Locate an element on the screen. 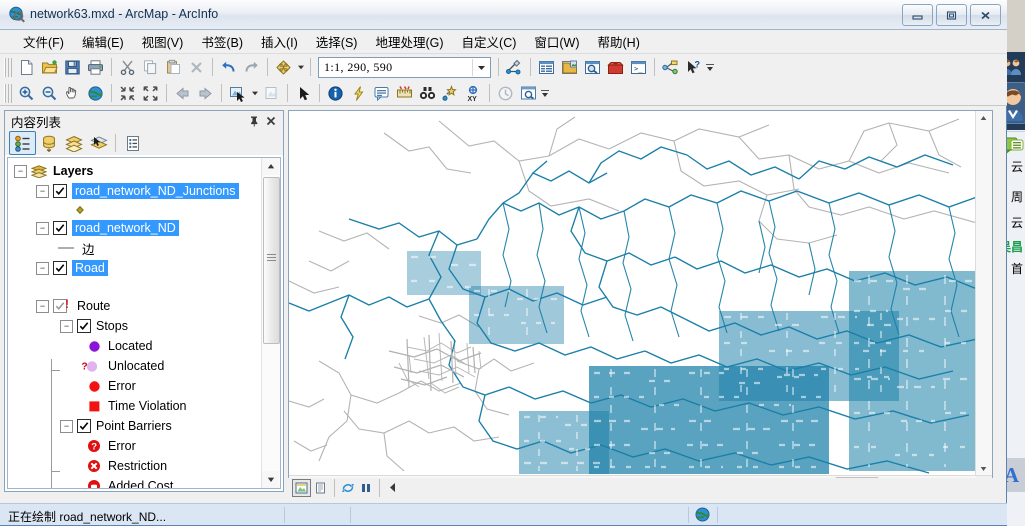 This screenshot has height=526, width=1025. menu-bookmarks: 书签(B) is located at coordinates (222, 41).